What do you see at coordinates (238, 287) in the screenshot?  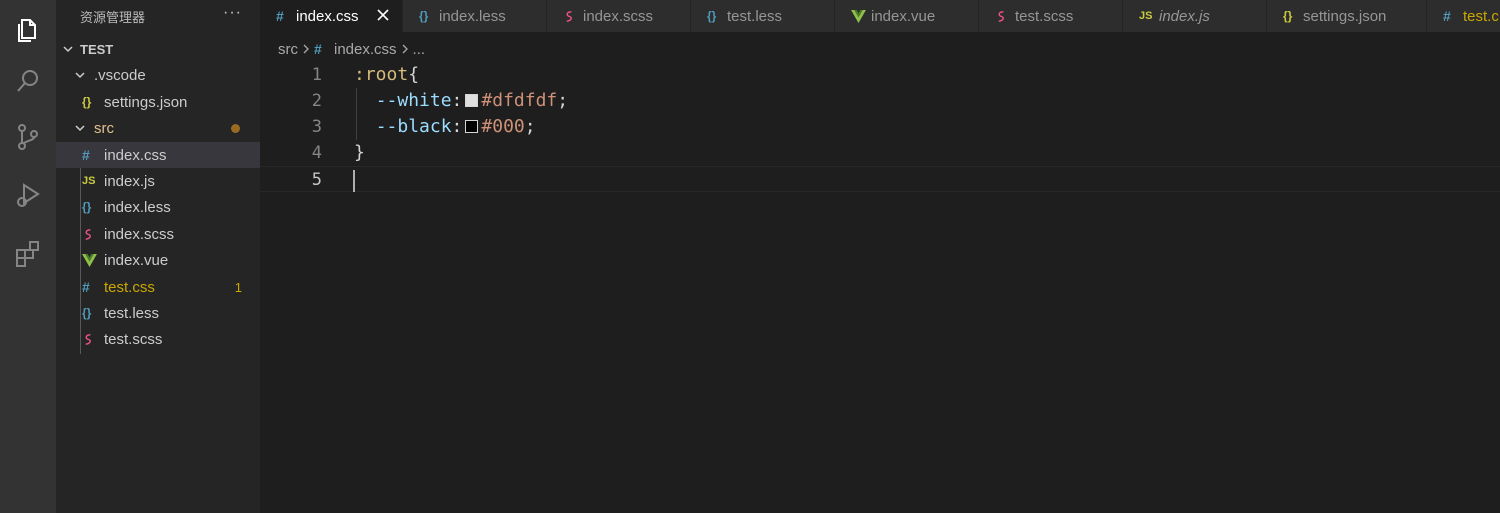 I see `problem-count-badge: 1` at bounding box center [238, 287].